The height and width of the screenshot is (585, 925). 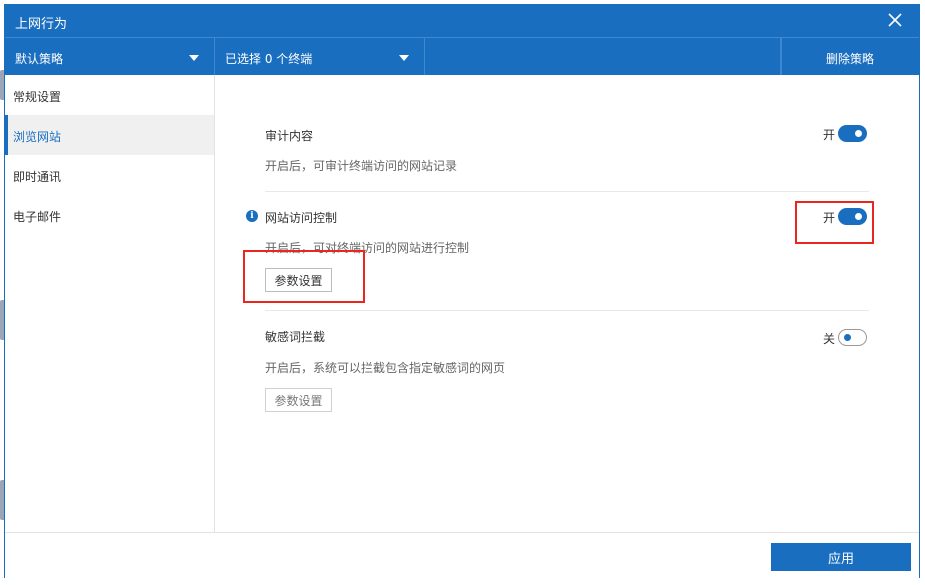 What do you see at coordinates (298, 400) in the screenshot?
I see `sensitive-word-params-button: 参数设置` at bounding box center [298, 400].